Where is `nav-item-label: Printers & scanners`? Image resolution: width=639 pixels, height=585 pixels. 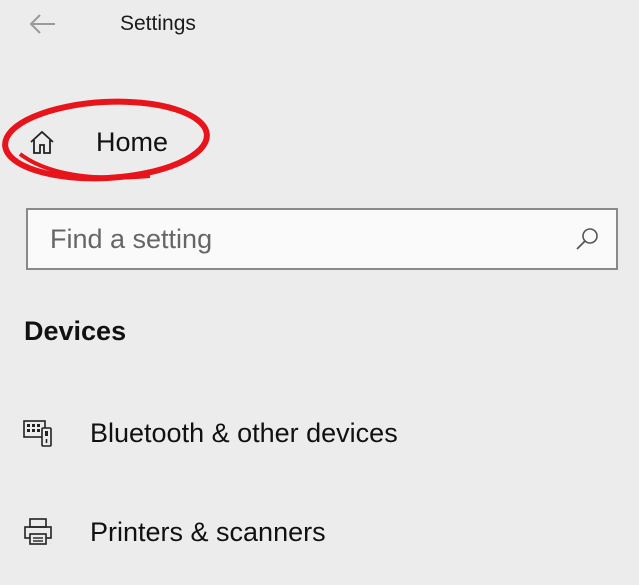 nav-item-label: Printers & scanners is located at coordinates (208, 531).